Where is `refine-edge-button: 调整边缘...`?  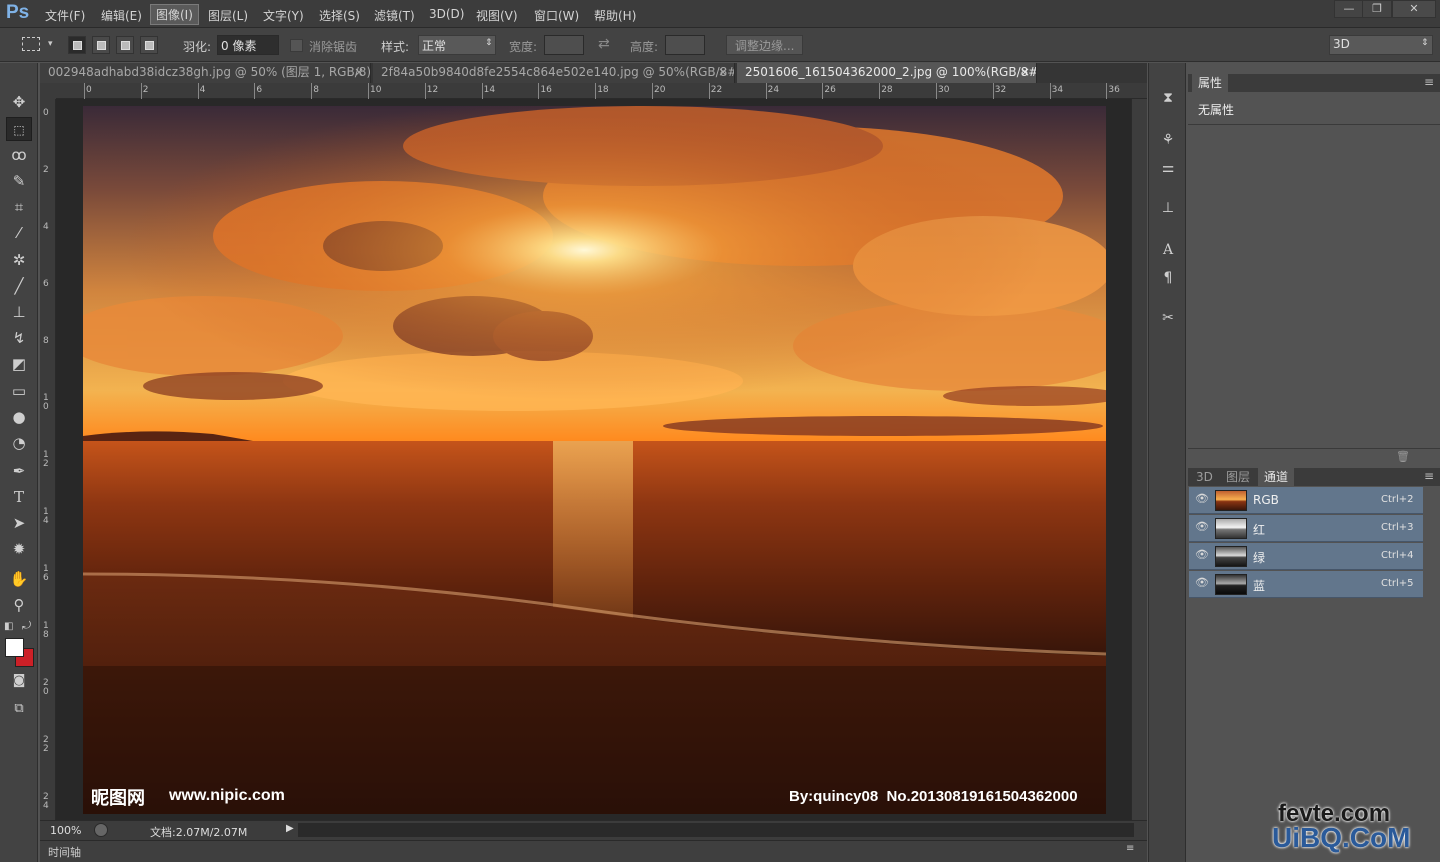 refine-edge-button: 调整边缘... is located at coordinates (765, 45).